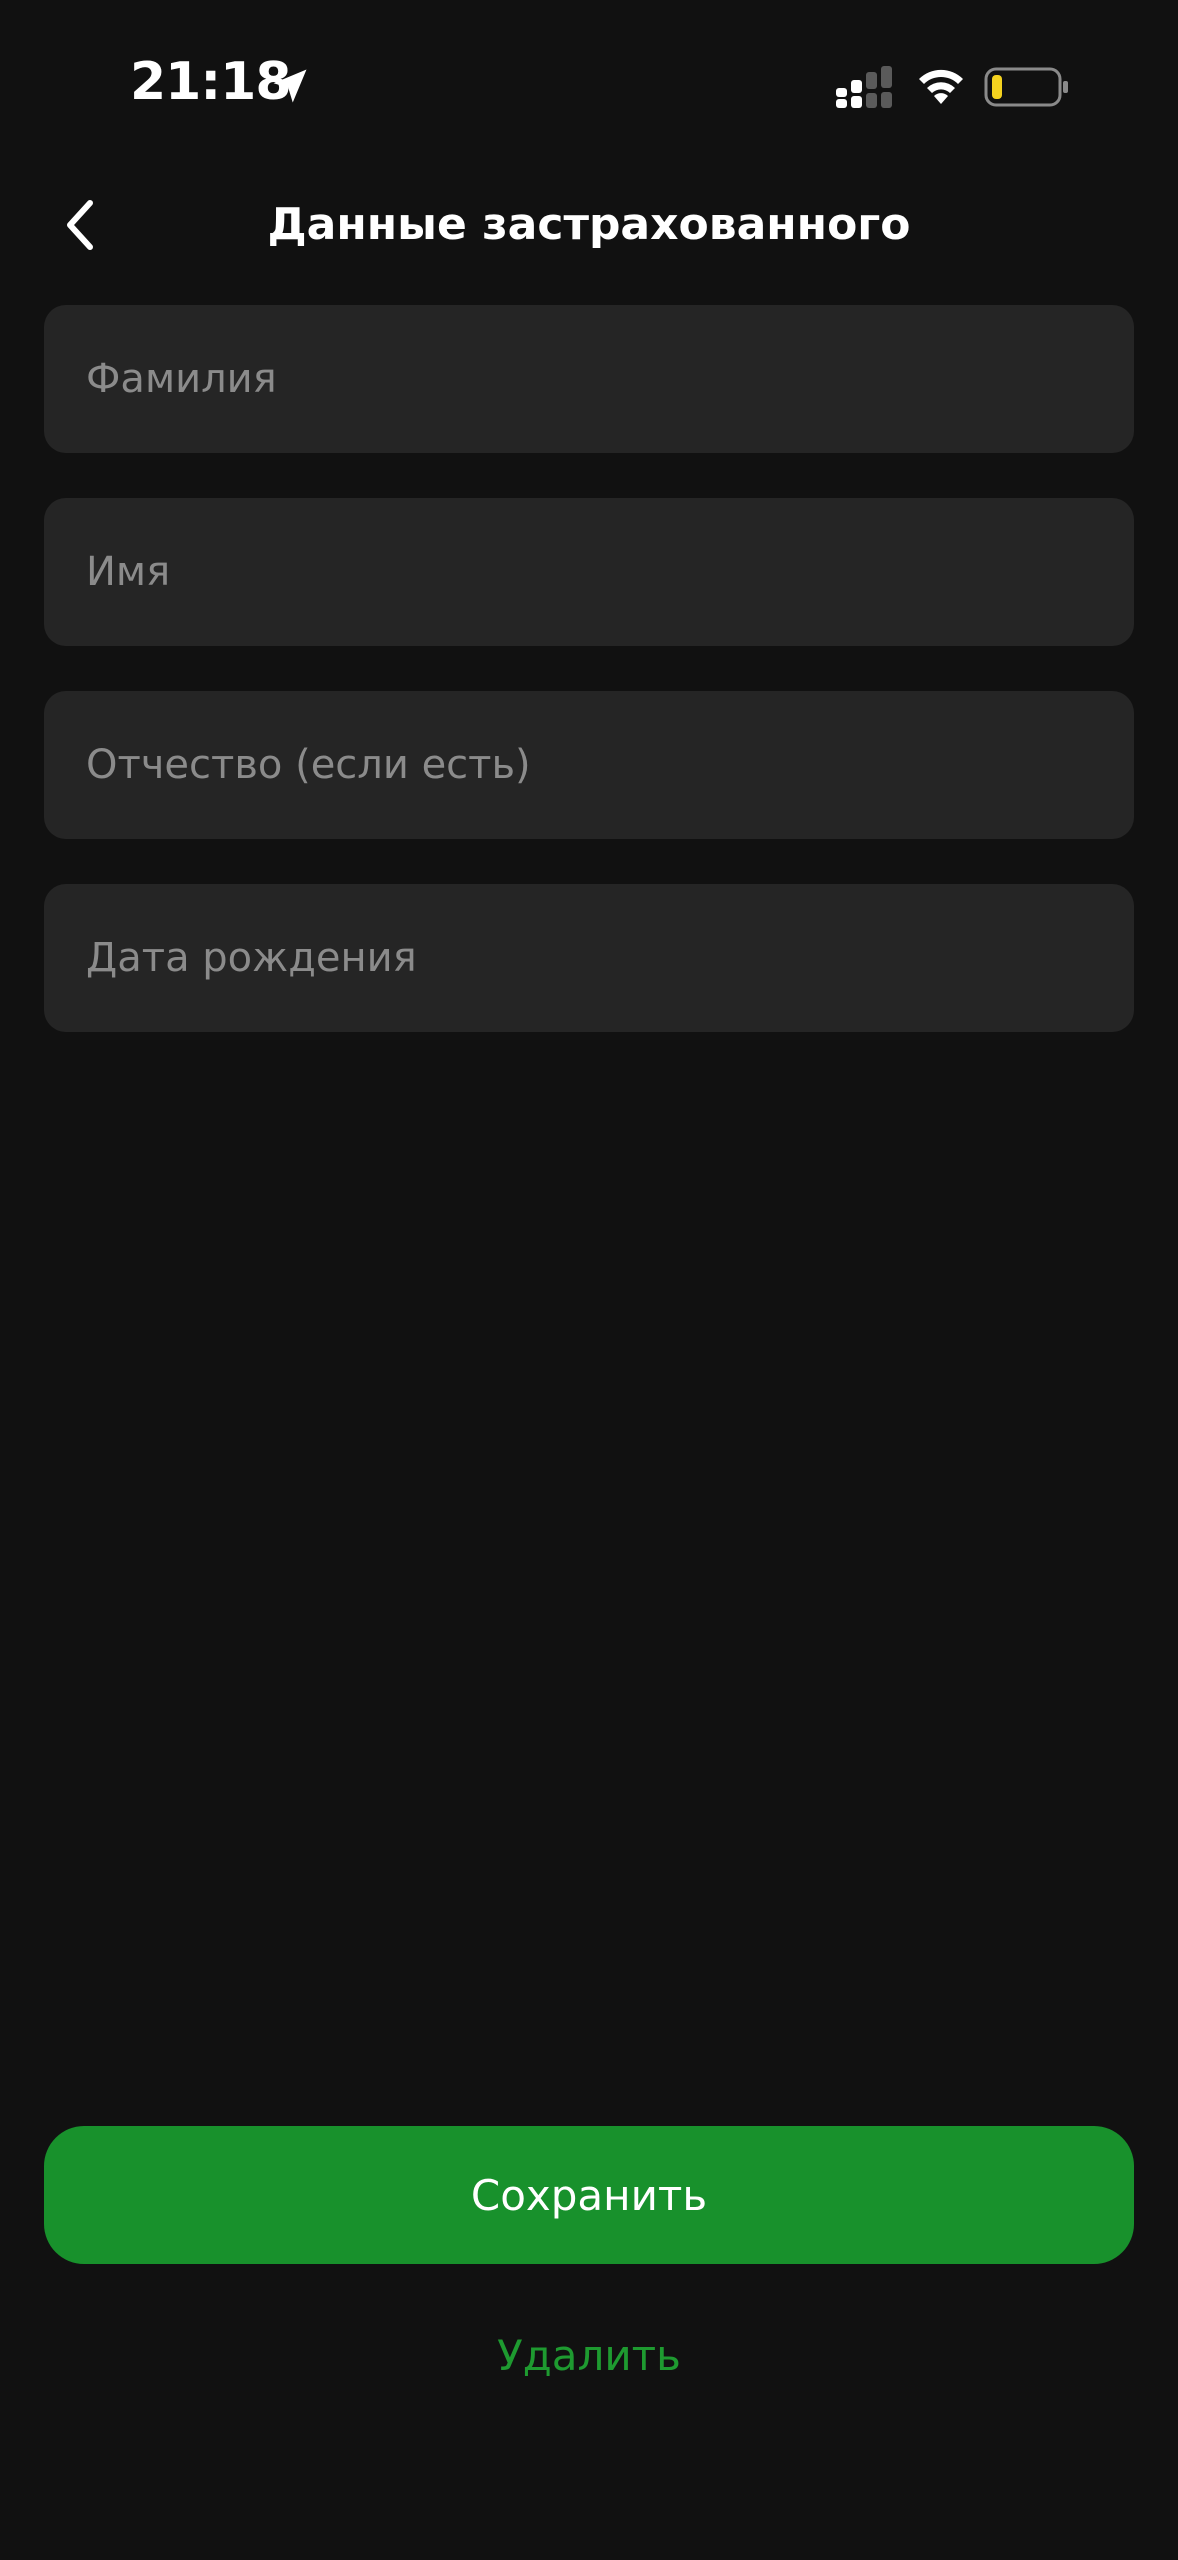 The image size is (1178, 2560). I want to click on surname-field, so click(589, 379).